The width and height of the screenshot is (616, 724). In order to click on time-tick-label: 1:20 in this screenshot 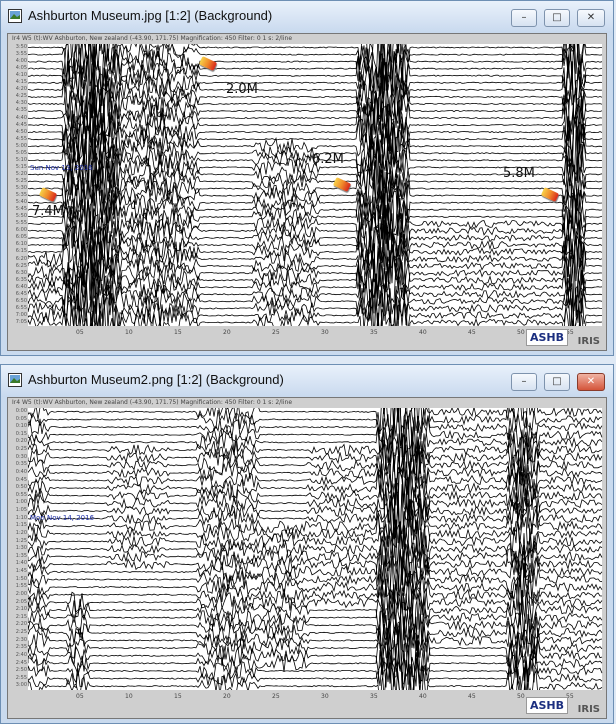, I will do `click(21, 532)`.